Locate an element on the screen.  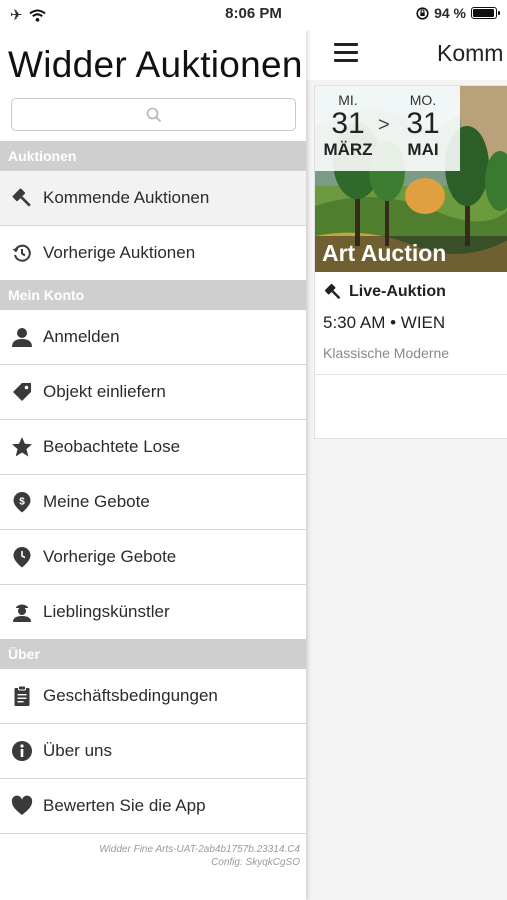
menu-item-label: Bewerten Sie die App is located at coordinates (124, 805).